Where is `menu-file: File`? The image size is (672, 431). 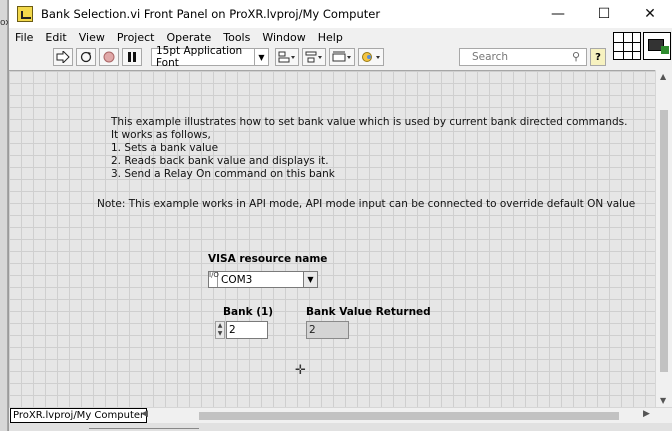
menu-file: File is located at coordinates (24, 37).